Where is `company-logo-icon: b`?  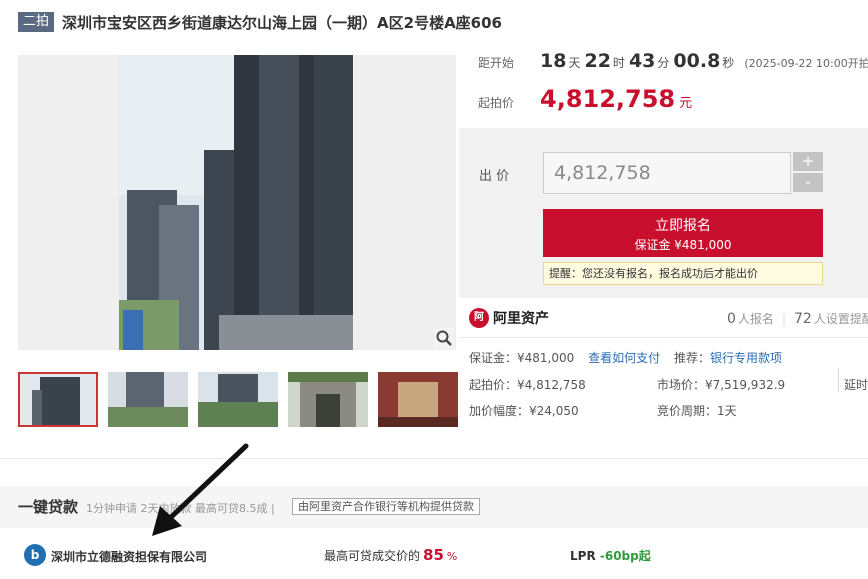 company-logo-icon: b is located at coordinates (35, 555).